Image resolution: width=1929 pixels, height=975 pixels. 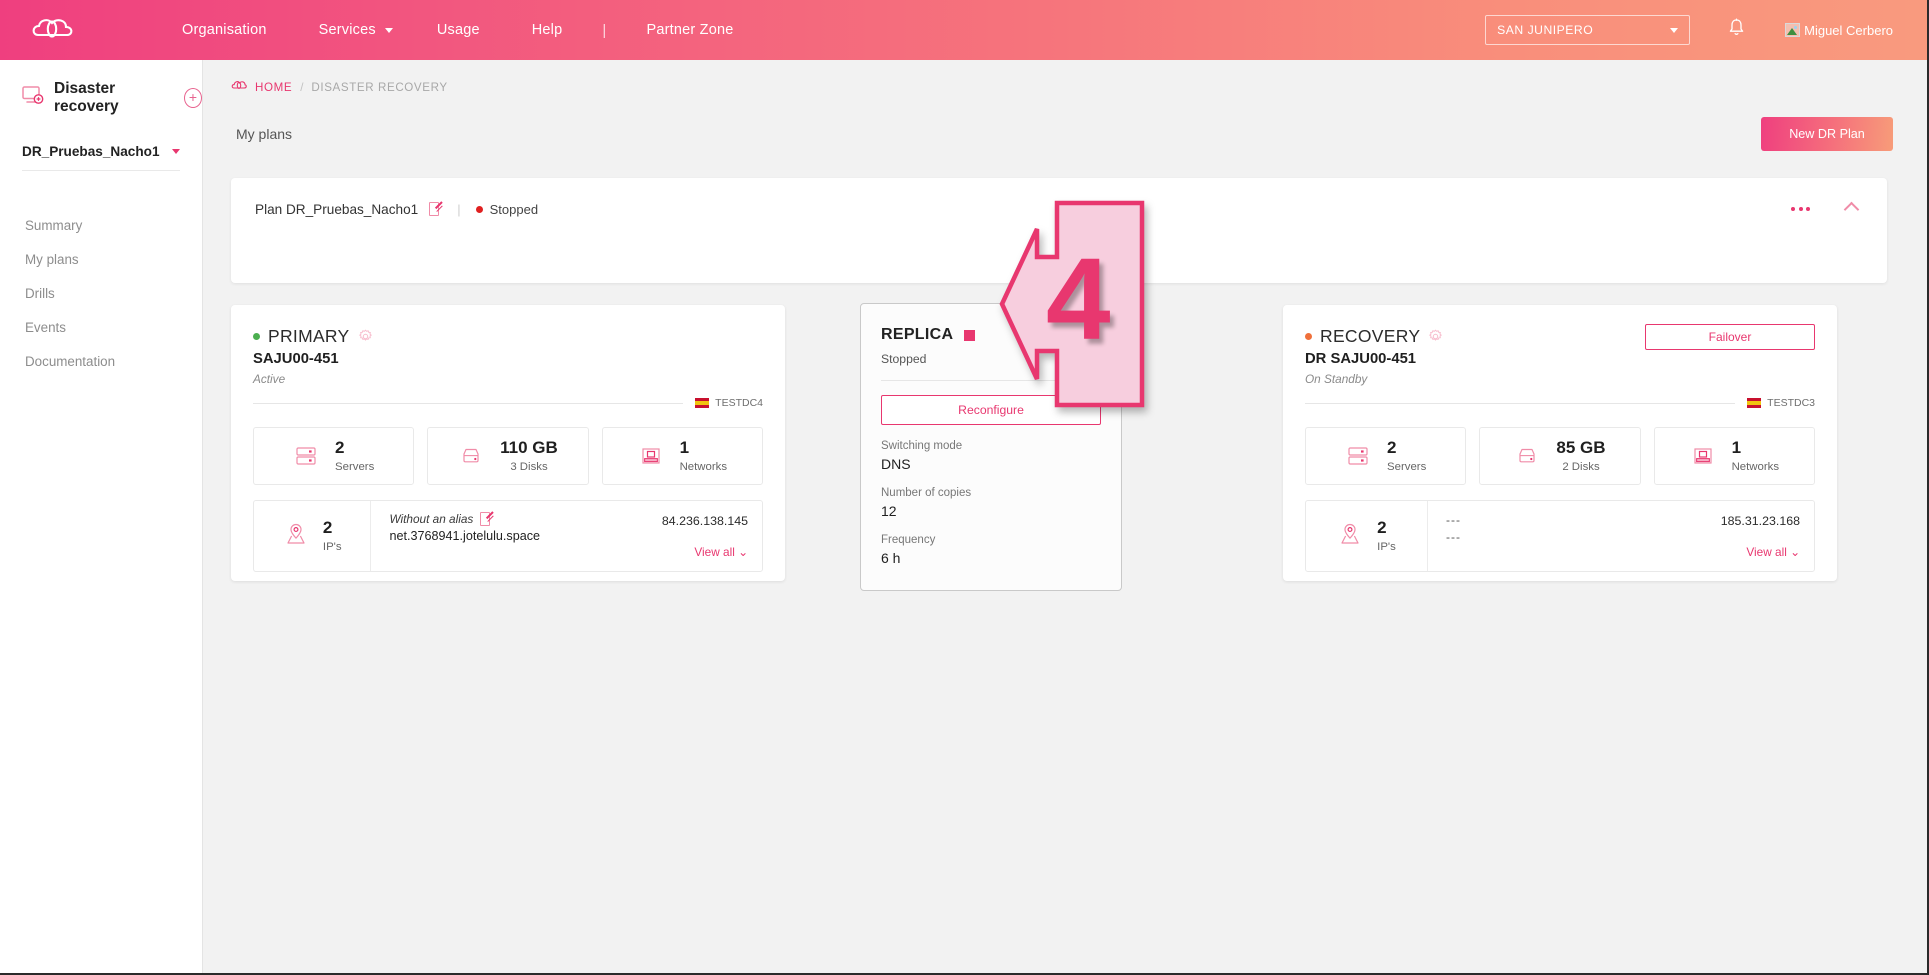 What do you see at coordinates (273, 87) in the screenshot?
I see `breadcrumb-home-link: HOME` at bounding box center [273, 87].